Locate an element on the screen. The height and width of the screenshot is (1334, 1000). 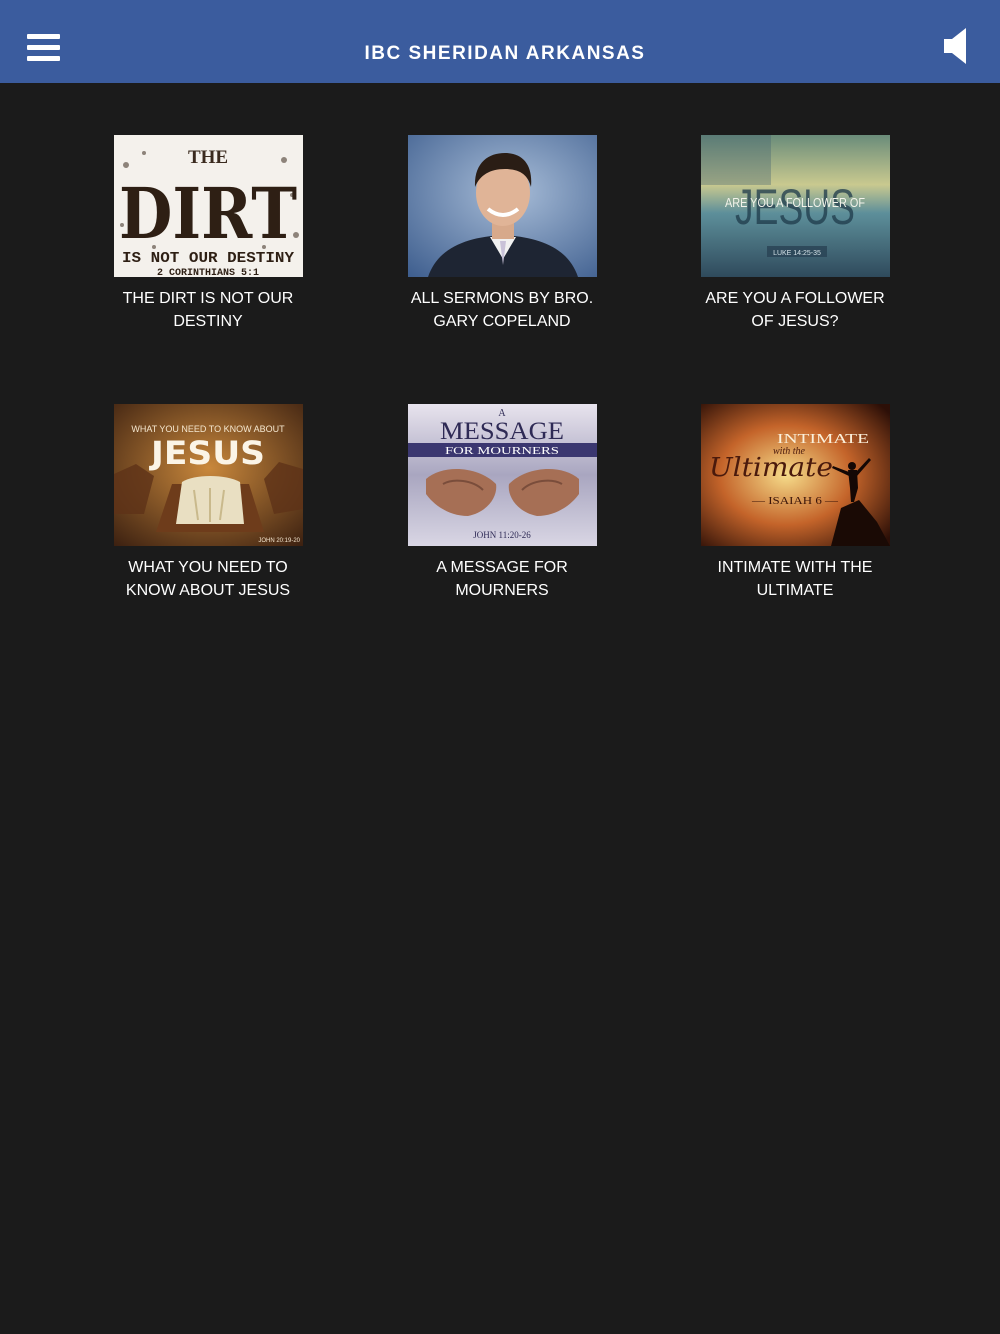
thumb-text: MESSAGE is located at coordinates (502, 431).